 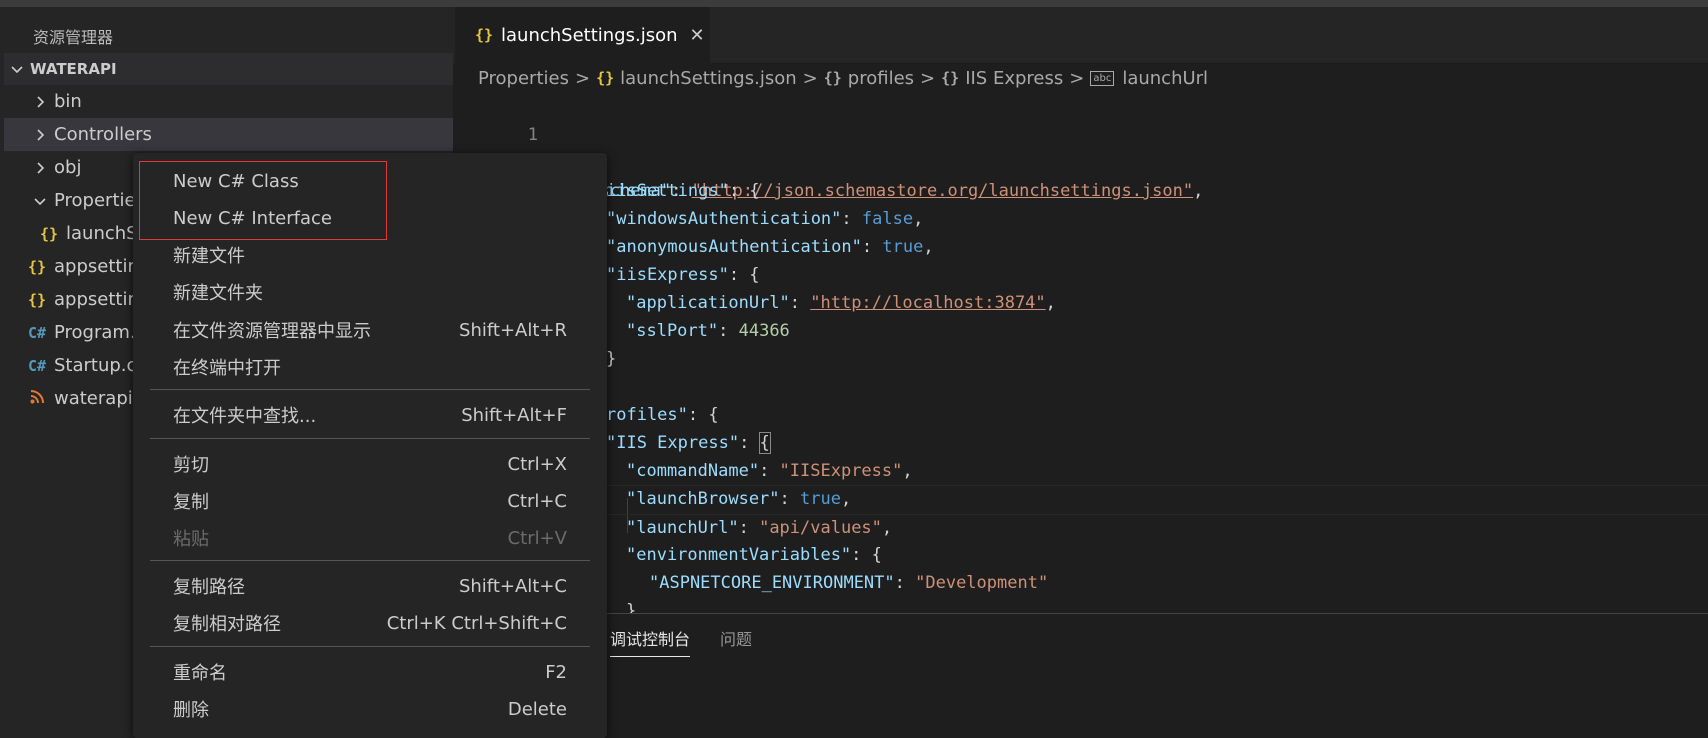 I want to click on menu-item-shortcut: F2, so click(x=556, y=672).